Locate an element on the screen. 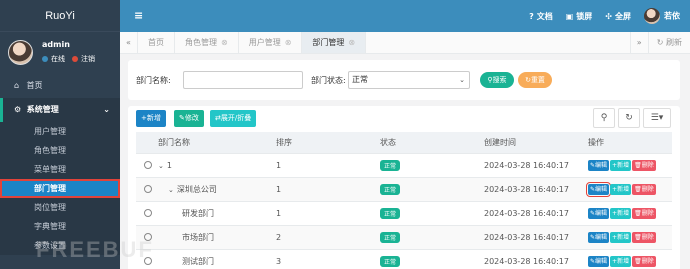 This screenshot has width=690, height=269. table-row: ⌄ 1 1 正常 2024-03-28 16:40:17 ✎编辑 +新增 🗑删除 is located at coordinates (404, 165).